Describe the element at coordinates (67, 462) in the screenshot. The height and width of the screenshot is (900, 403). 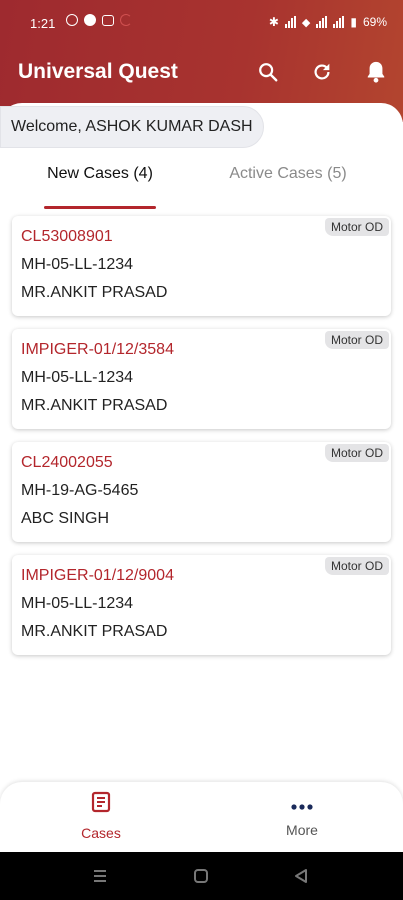
I see `case-id: CL24002055` at that location.